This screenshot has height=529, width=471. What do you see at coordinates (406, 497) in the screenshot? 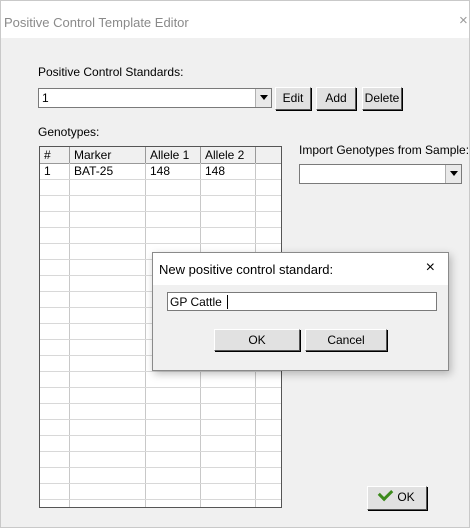
I see `ok-button-label: OK` at bounding box center [406, 497].